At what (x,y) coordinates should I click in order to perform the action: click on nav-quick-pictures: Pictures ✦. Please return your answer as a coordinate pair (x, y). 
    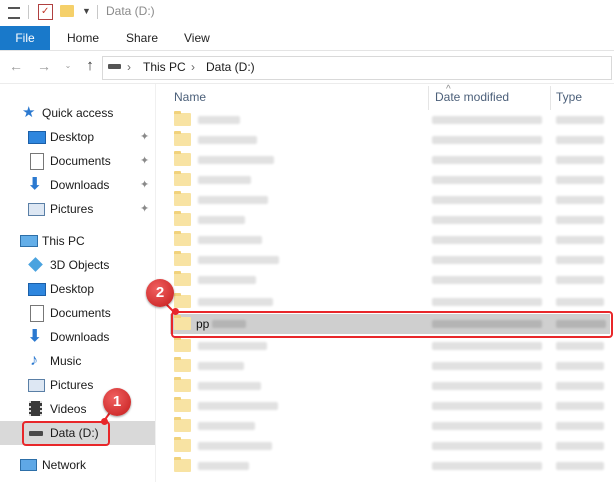
    Looking at the image, I should click on (77, 209).